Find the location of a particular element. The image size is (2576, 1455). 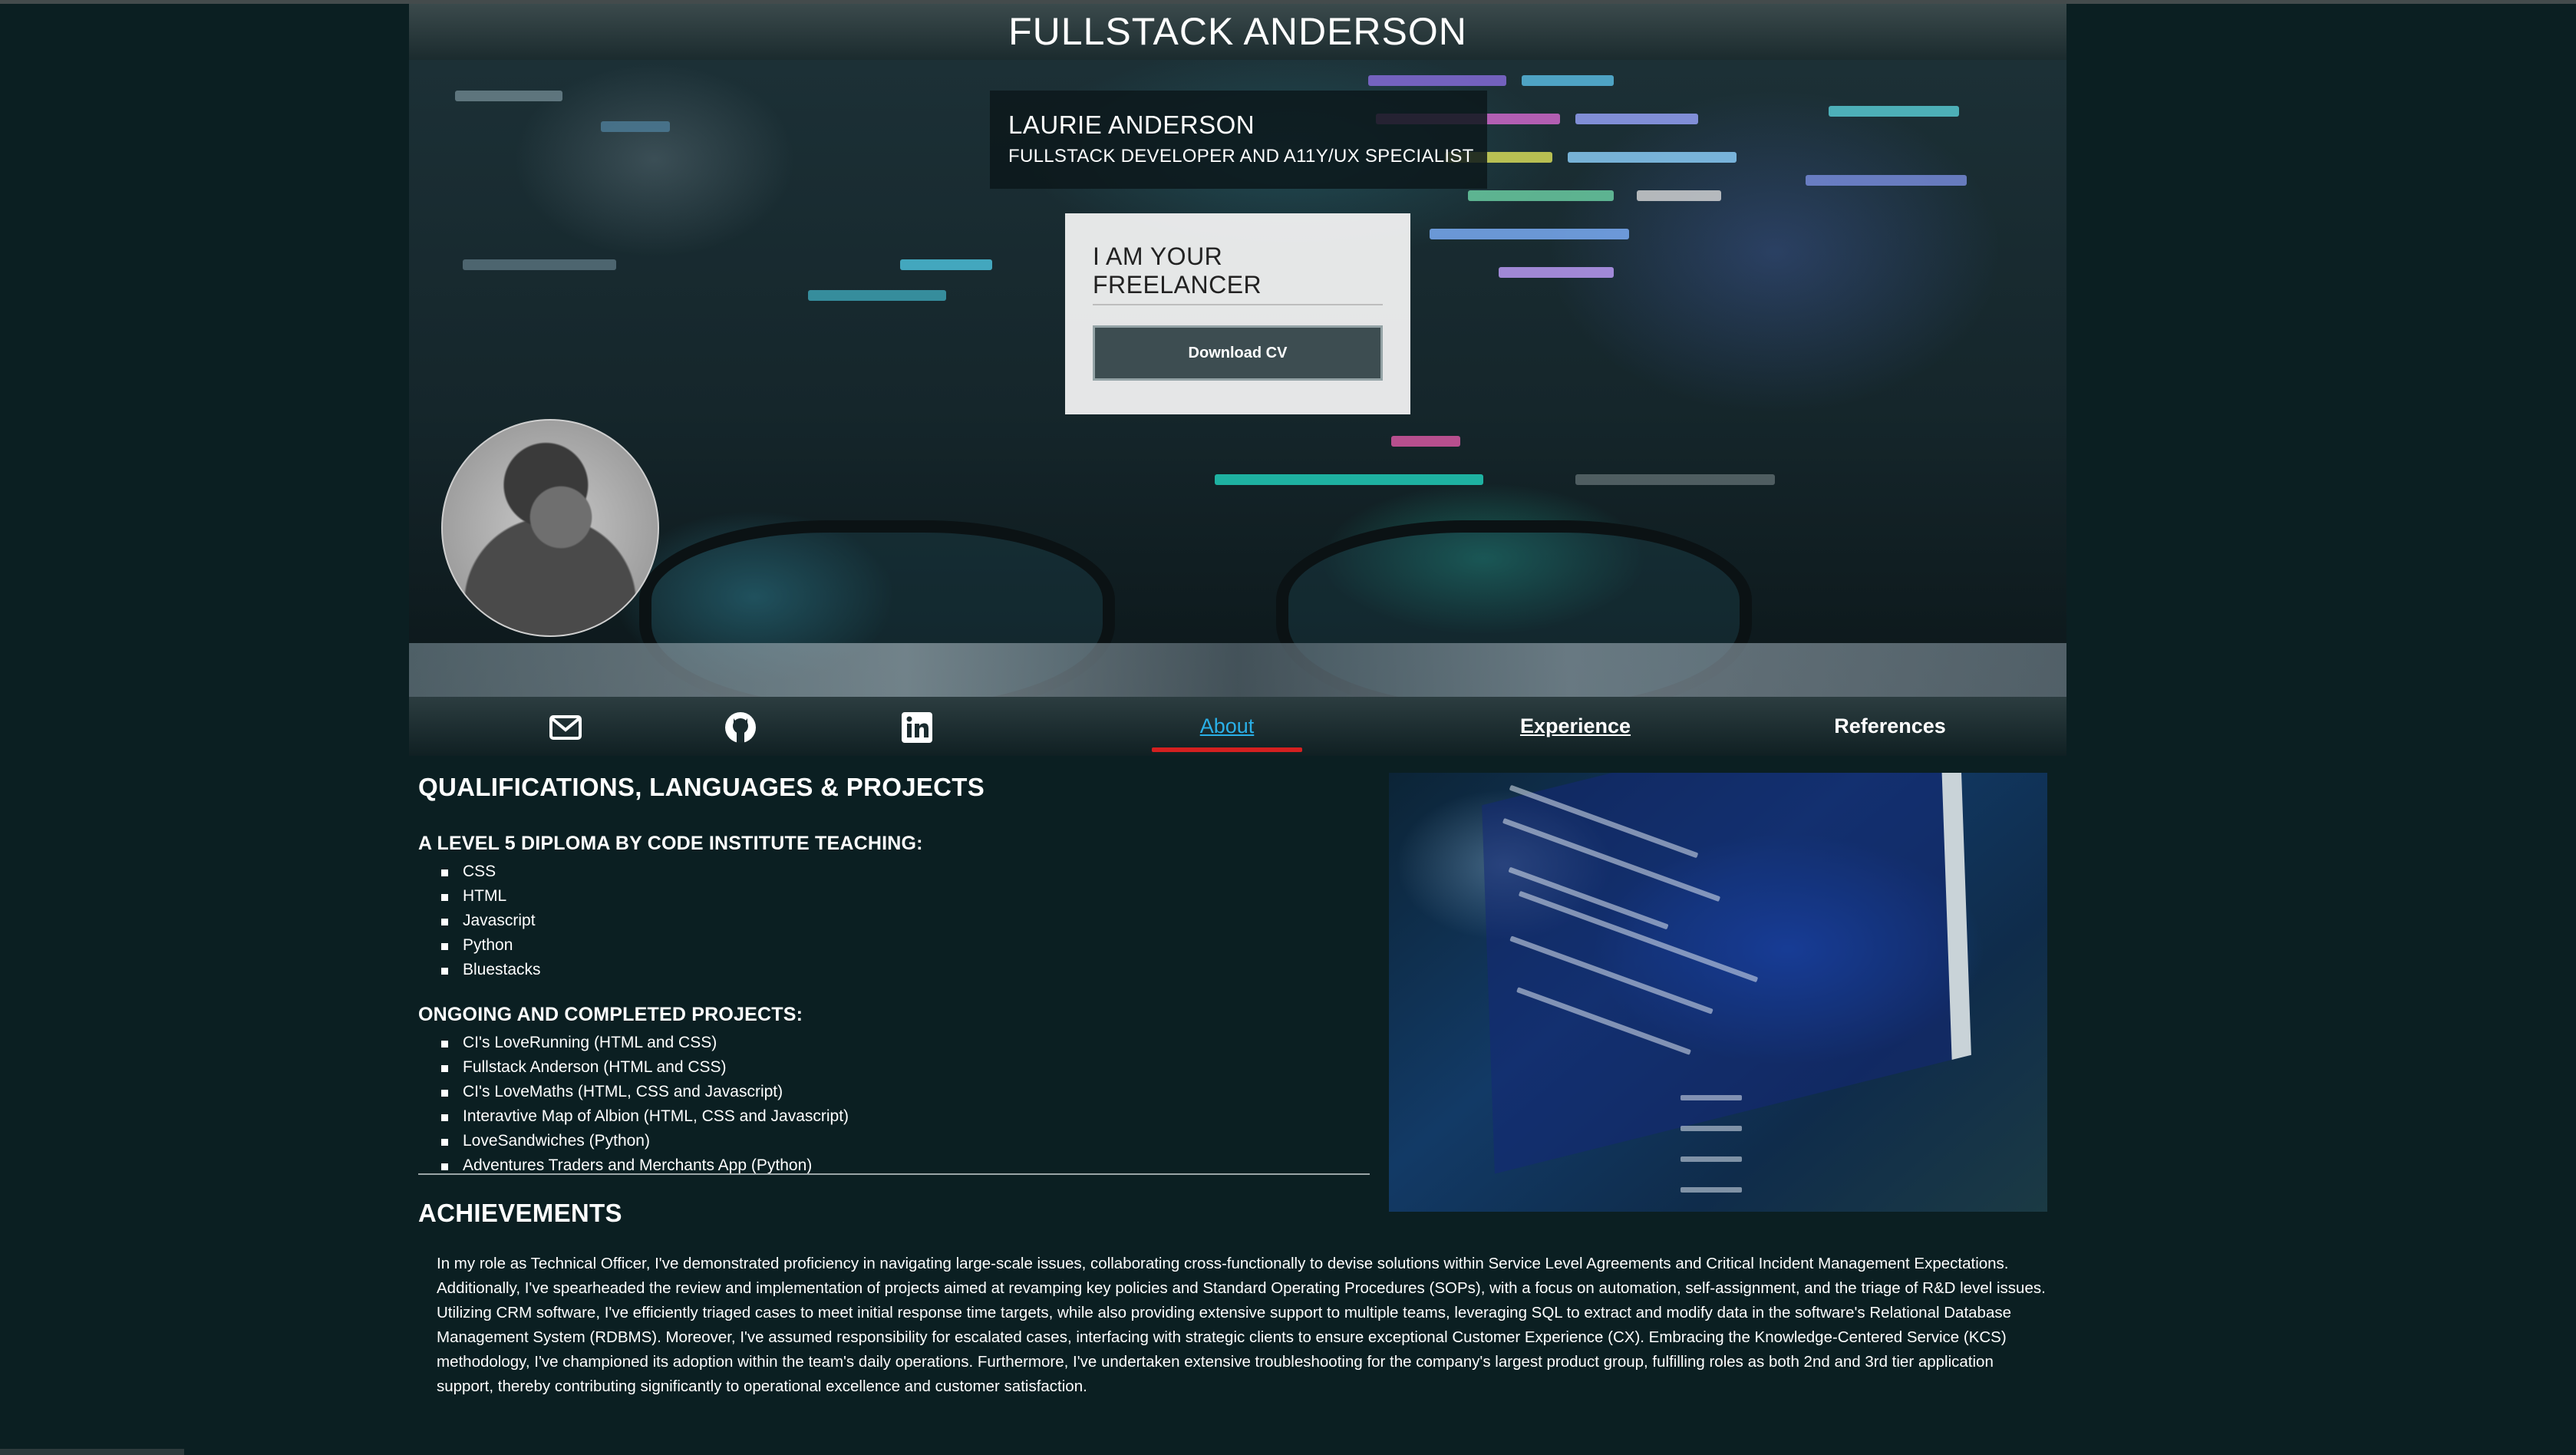

section-divider is located at coordinates (894, 1174).